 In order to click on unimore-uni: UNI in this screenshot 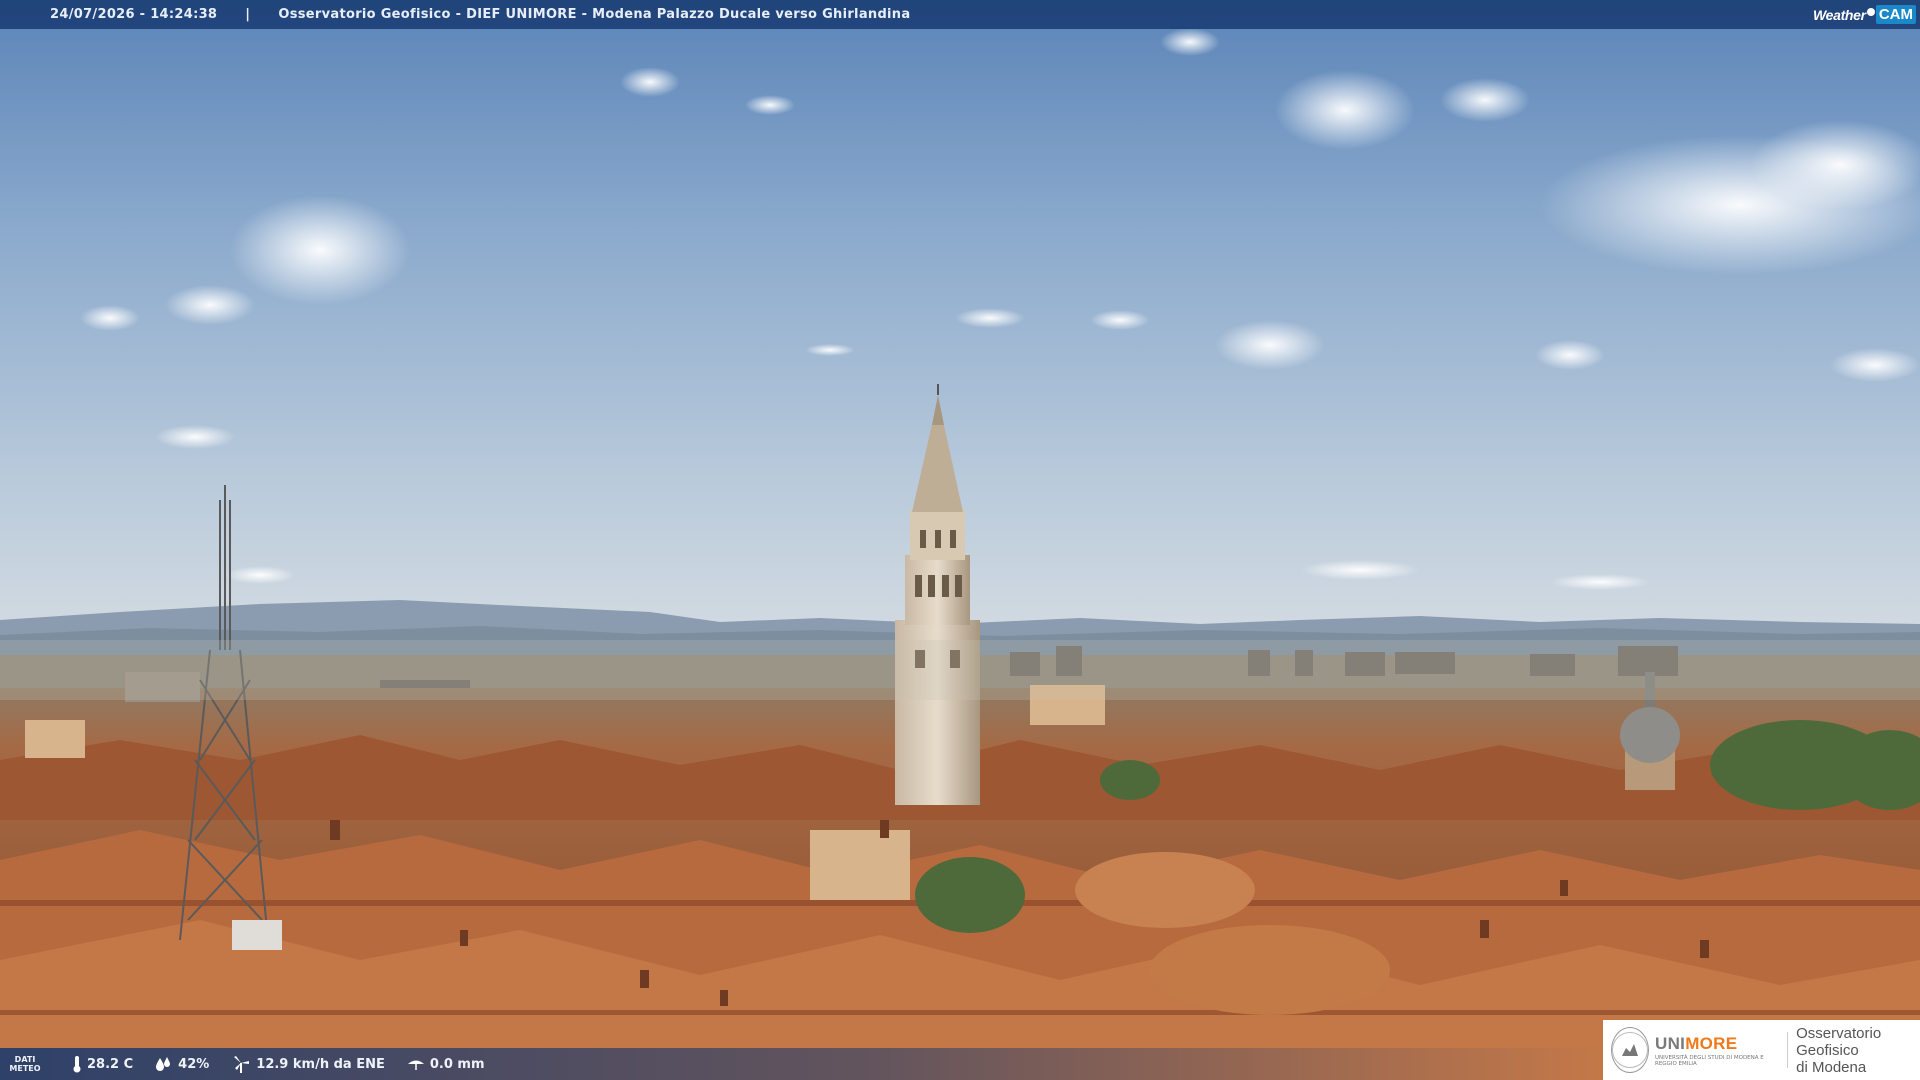, I will do `click(1670, 1043)`.